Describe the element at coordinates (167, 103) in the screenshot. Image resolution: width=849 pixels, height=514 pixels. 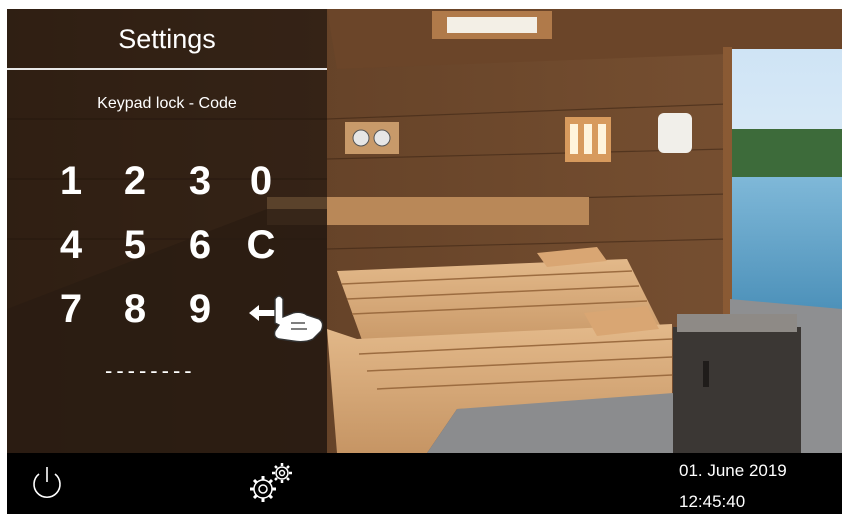
I see `keypad-lock-label: Keypad lock - Code` at that location.